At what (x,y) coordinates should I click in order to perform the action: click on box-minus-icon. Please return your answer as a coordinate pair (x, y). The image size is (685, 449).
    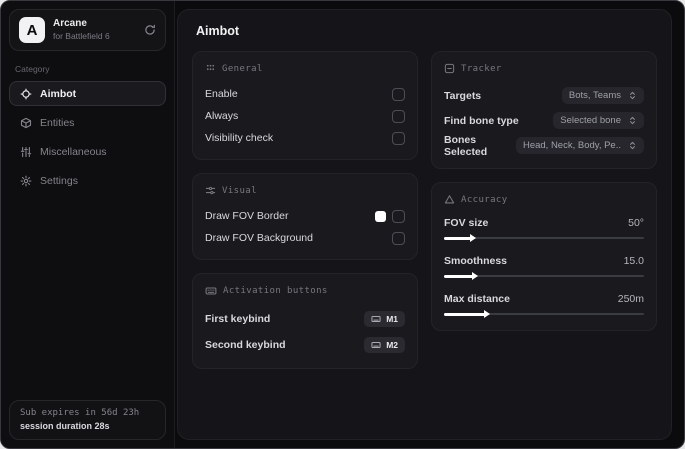
    Looking at the image, I should click on (449, 68).